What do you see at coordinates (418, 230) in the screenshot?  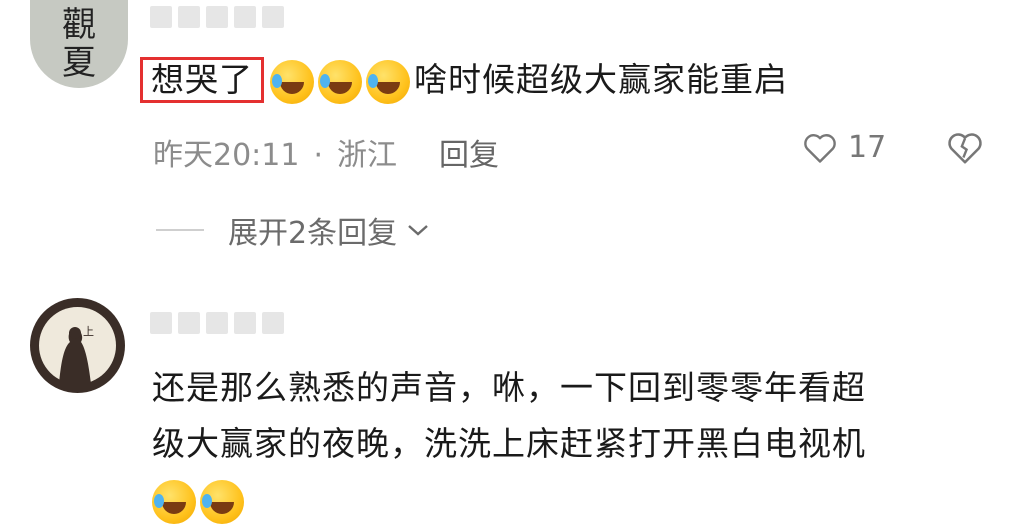 I see `chevron-down-icon` at bounding box center [418, 230].